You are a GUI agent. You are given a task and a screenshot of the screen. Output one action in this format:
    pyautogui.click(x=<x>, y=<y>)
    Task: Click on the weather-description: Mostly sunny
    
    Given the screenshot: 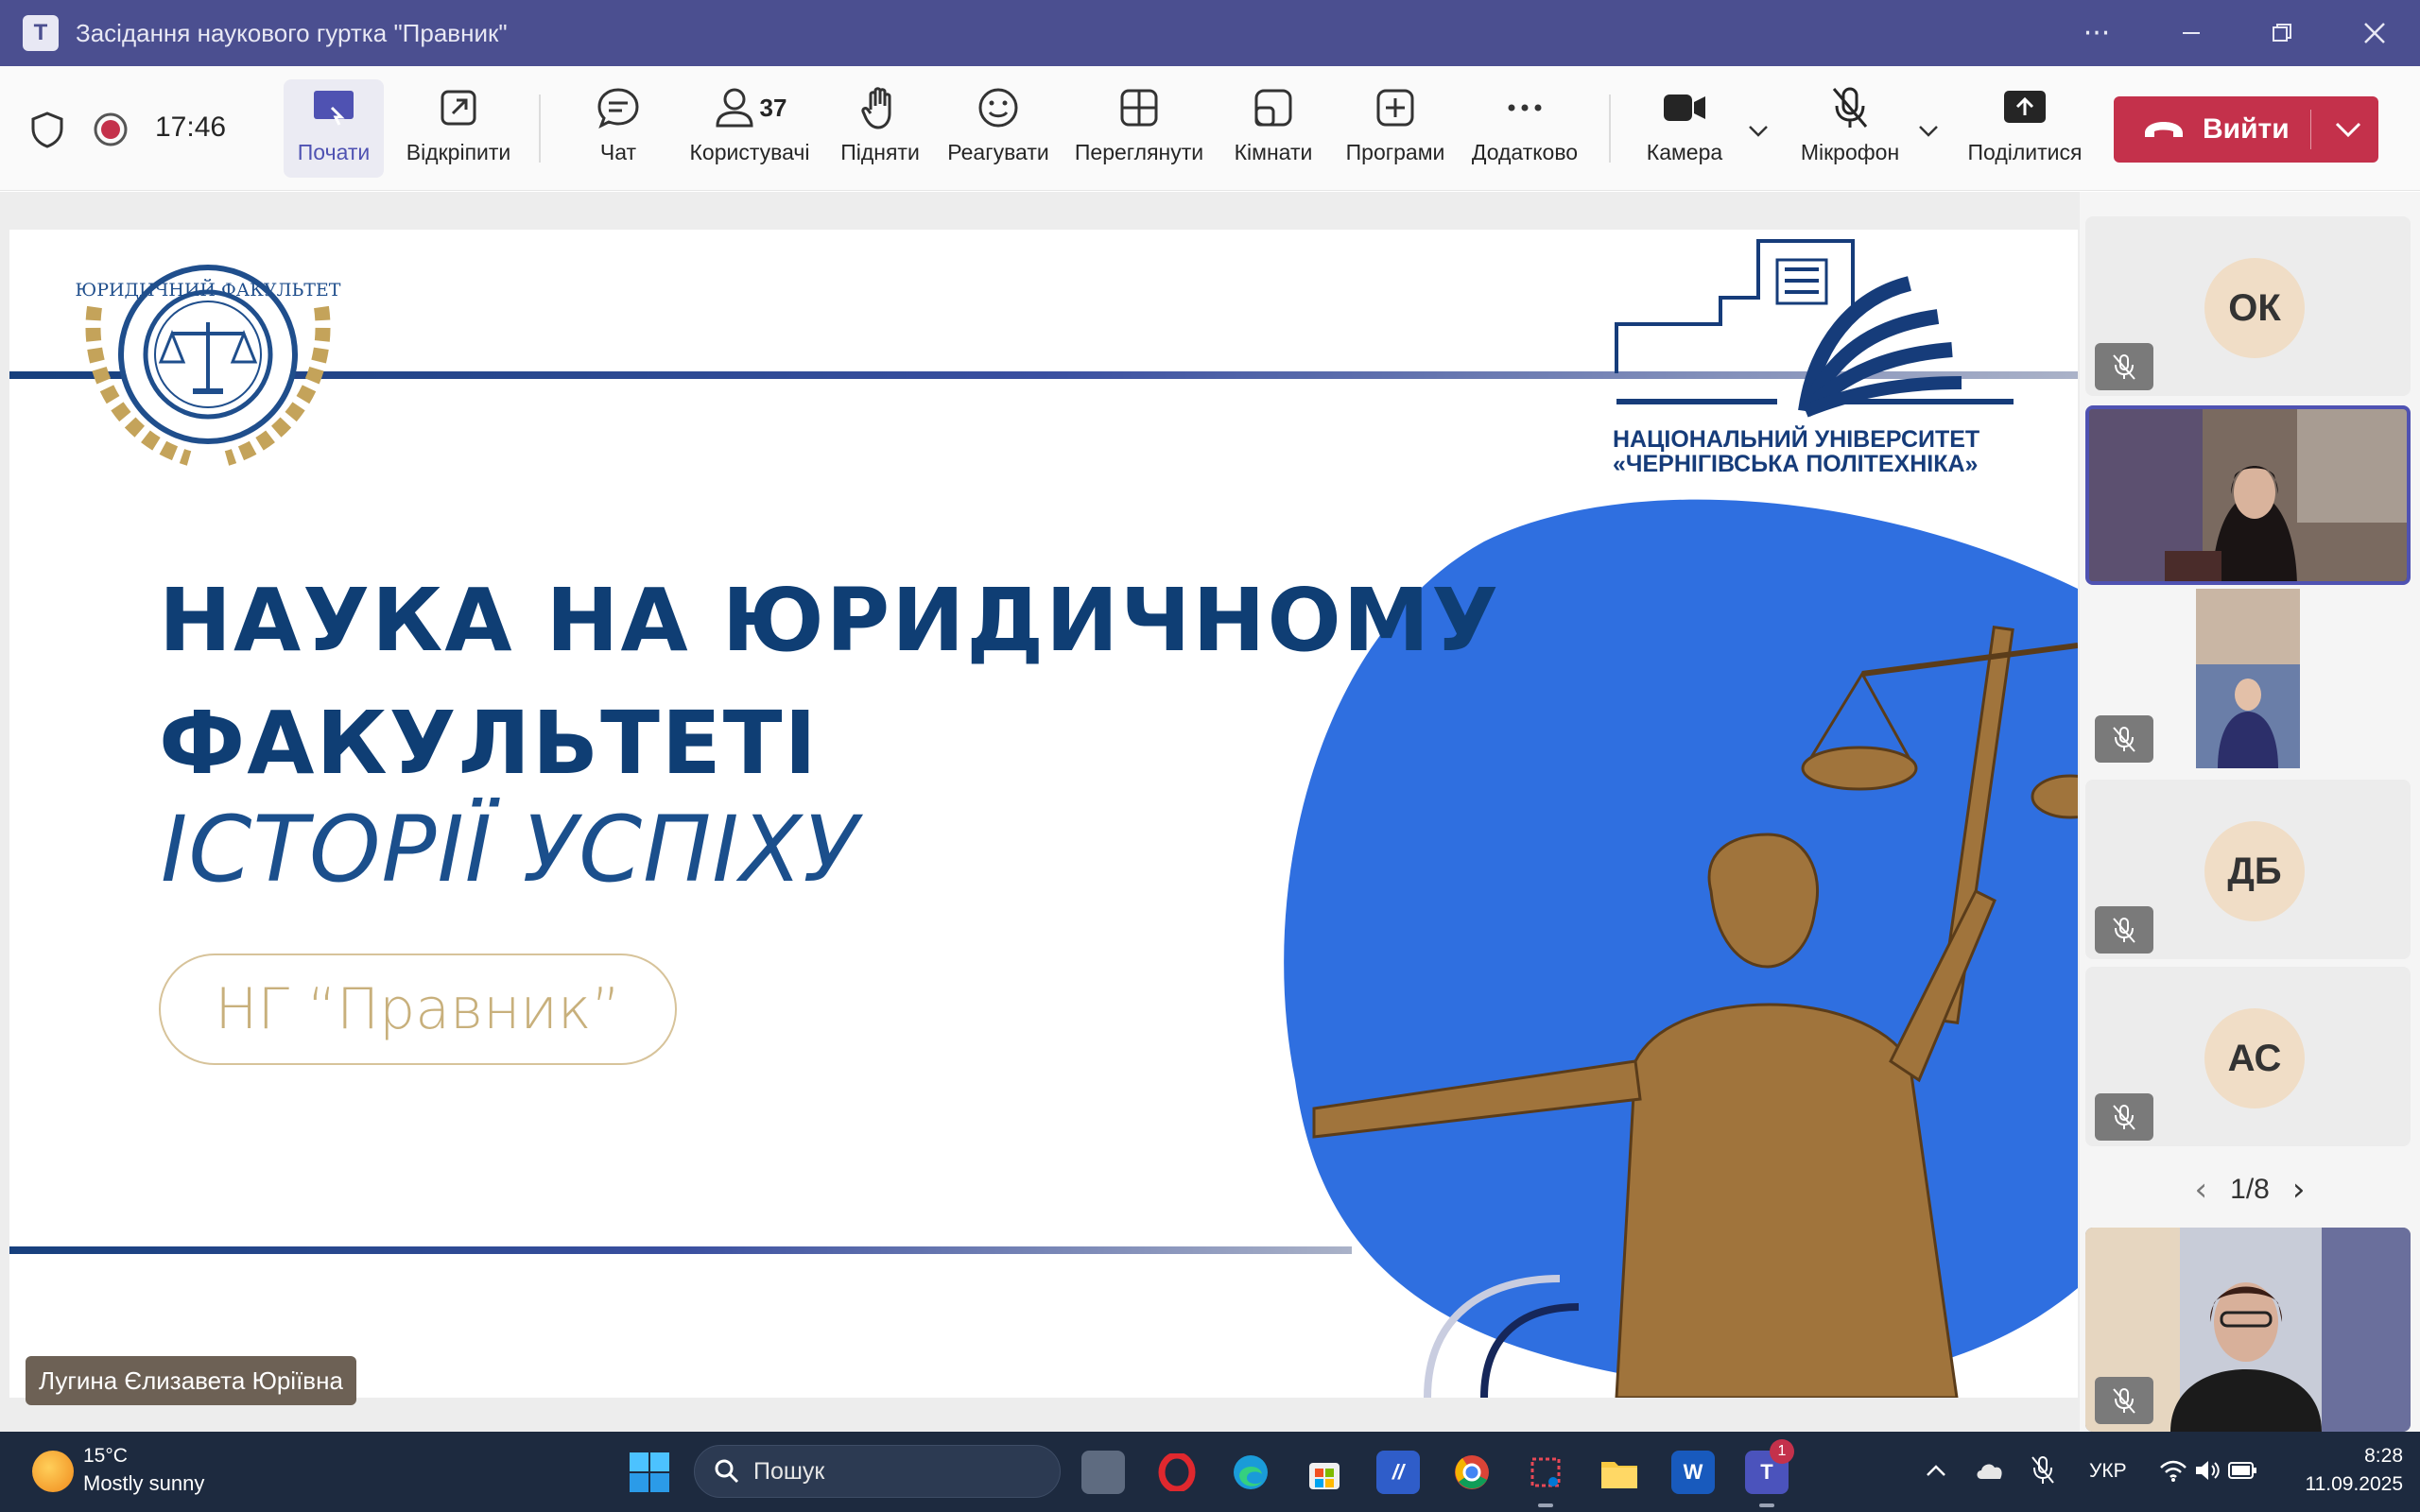 What is the action you would take?
    pyautogui.click(x=143, y=1483)
    